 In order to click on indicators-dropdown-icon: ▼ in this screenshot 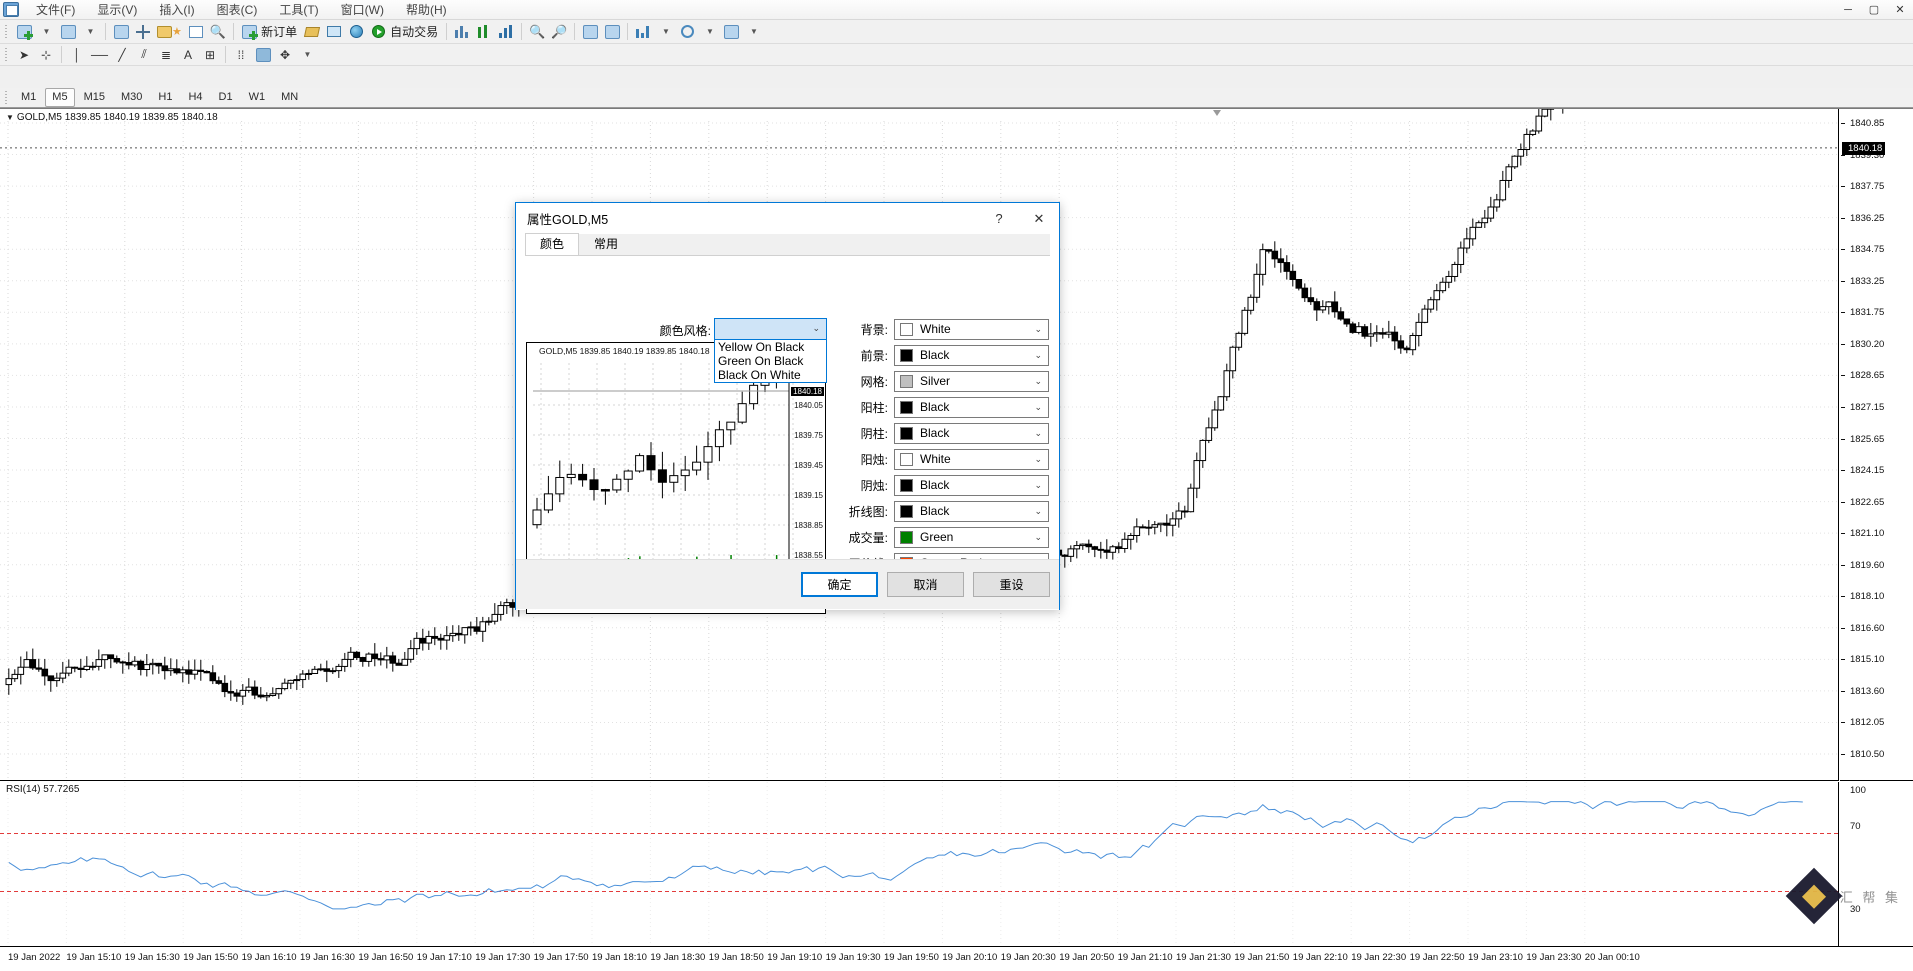, I will do `click(665, 31)`.